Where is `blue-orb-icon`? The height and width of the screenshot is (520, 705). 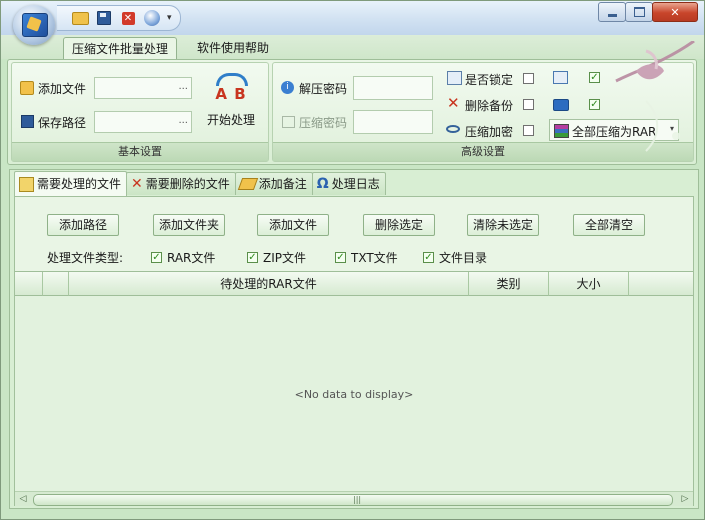
blue-orb-icon is located at coordinates (152, 18).